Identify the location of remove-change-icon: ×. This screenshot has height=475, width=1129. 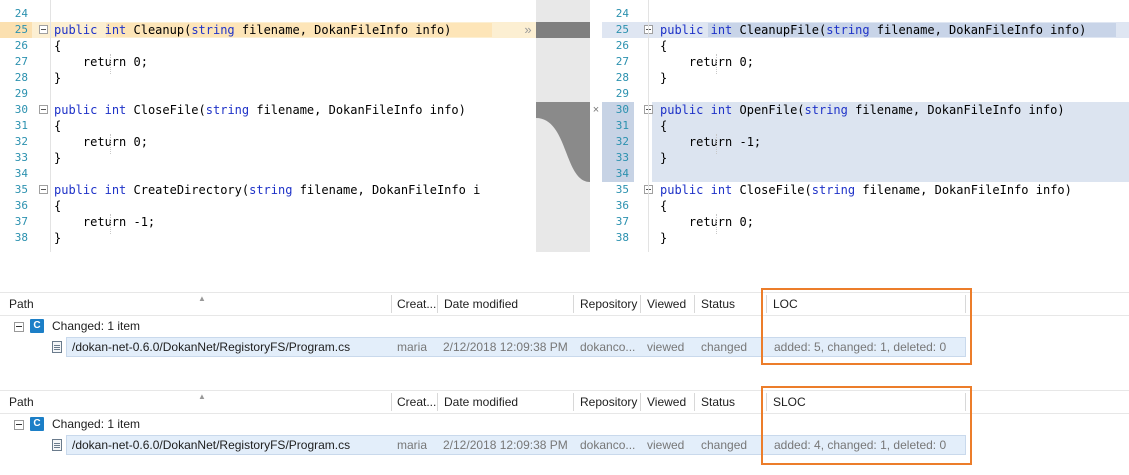
(596, 110).